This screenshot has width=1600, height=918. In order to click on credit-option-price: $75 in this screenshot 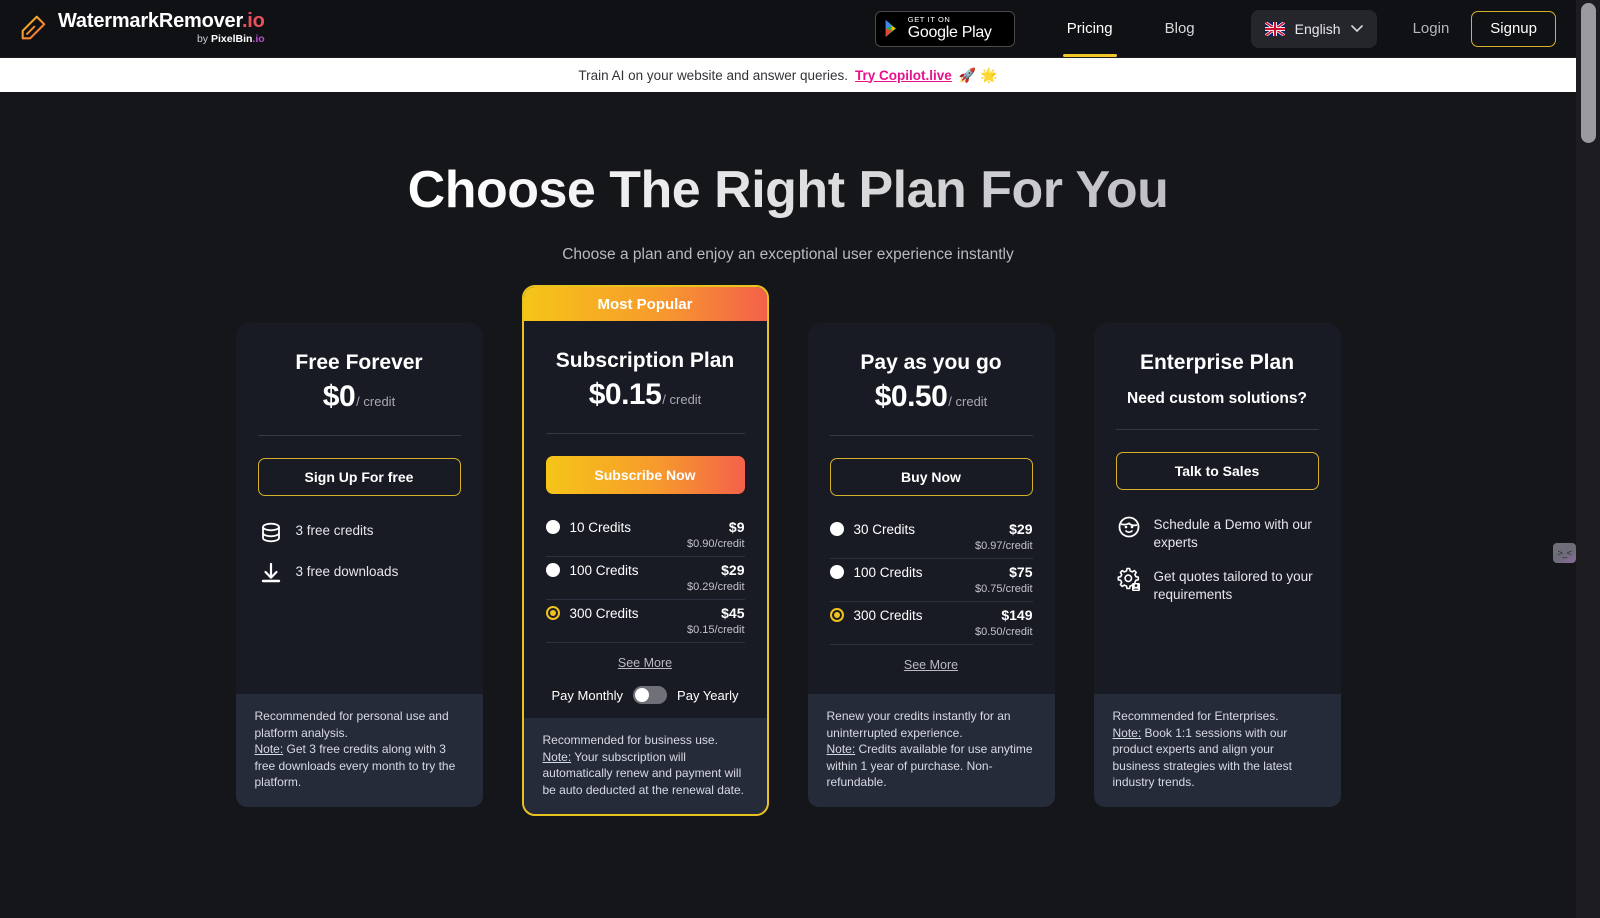, I will do `click(1021, 572)`.